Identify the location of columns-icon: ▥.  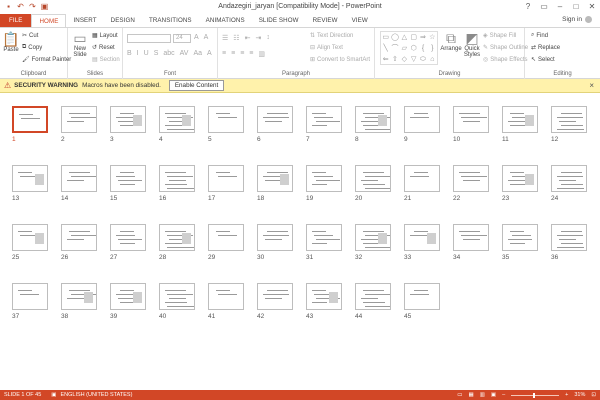
(261, 54).